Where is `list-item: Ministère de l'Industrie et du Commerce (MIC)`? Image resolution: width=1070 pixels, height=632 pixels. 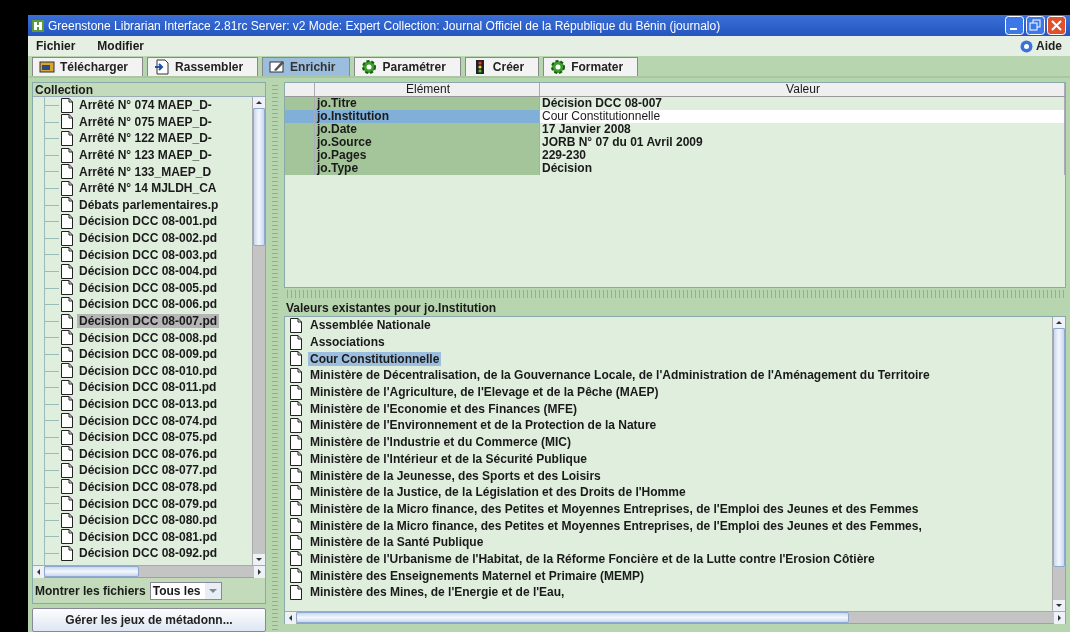 list-item: Ministère de l'Industrie et du Commerce (MIC) is located at coordinates (440, 442).